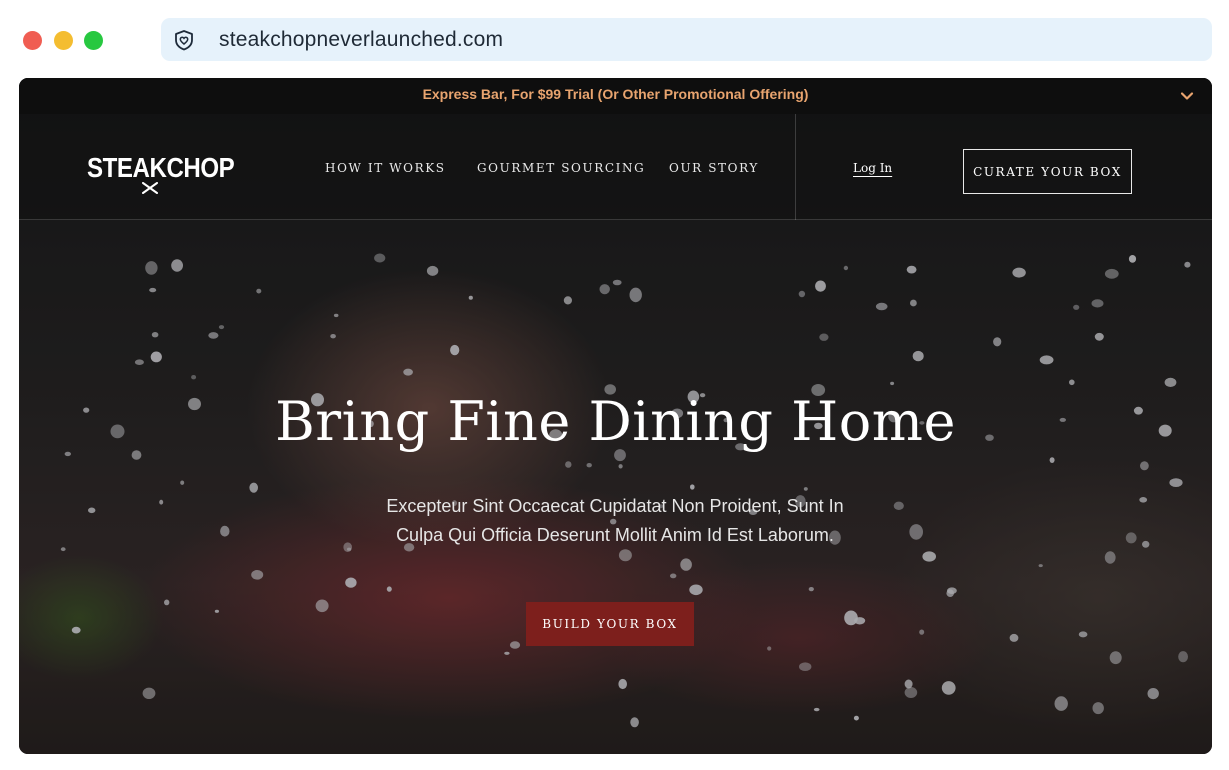  I want to click on chevron-down-icon, so click(1187, 96).